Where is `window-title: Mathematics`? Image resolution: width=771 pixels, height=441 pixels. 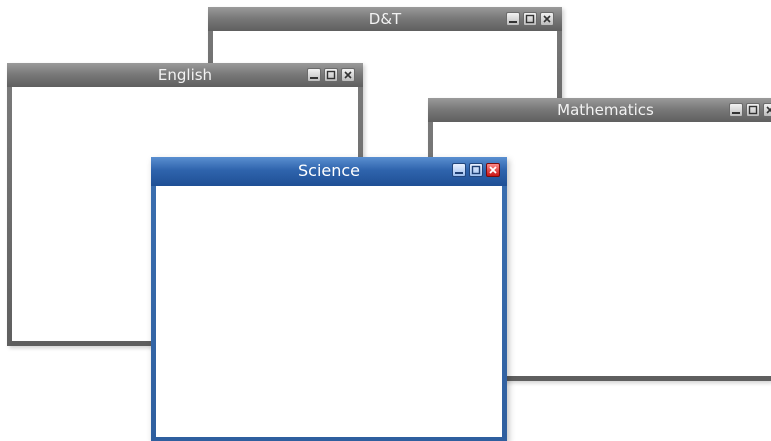 window-title: Mathematics is located at coordinates (605, 110).